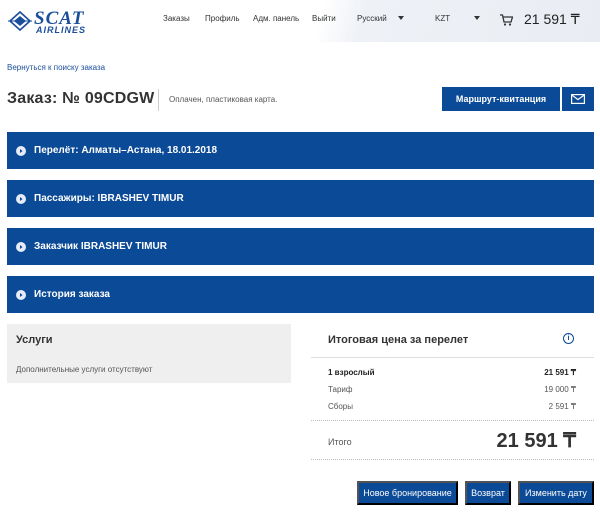  I want to click on services-panel: Услуги Дополнительные услуги отсутствуют, so click(149, 353).